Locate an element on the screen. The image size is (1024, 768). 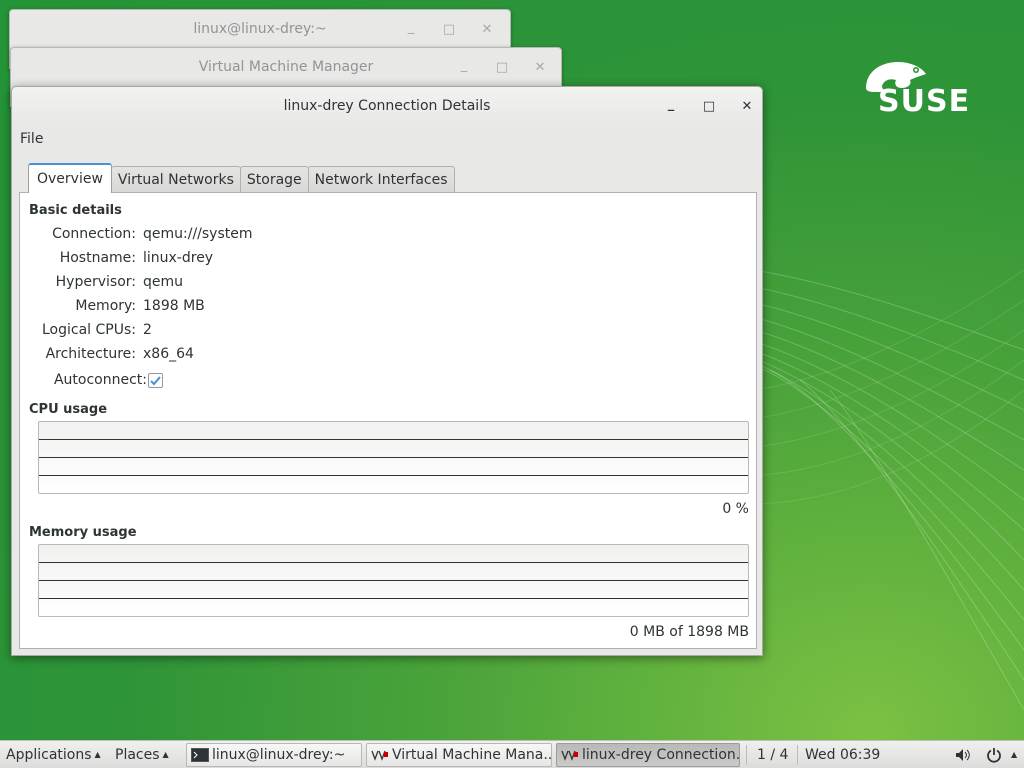
task-terminal: linux@linux-drey:~ is located at coordinates (274, 755).